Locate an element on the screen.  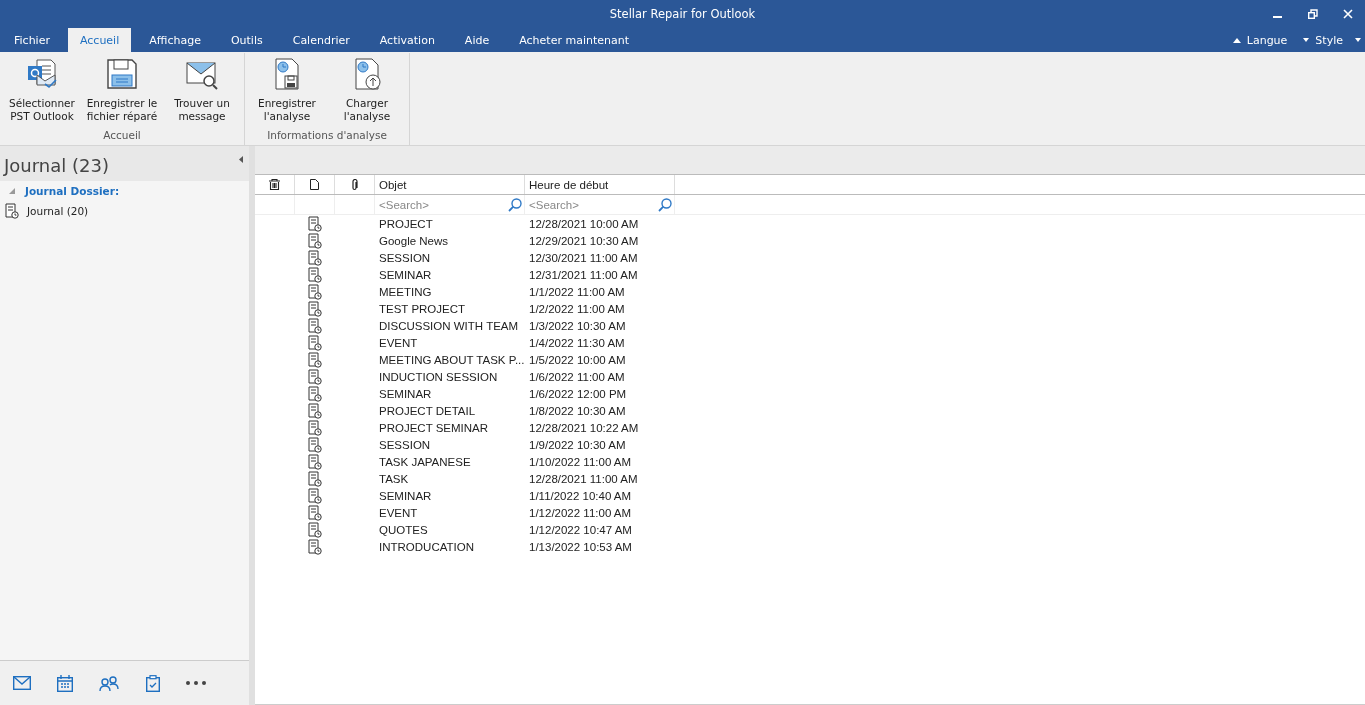
table-cell: 1/10/2022 11:00 AM is located at coordinates (580, 461).